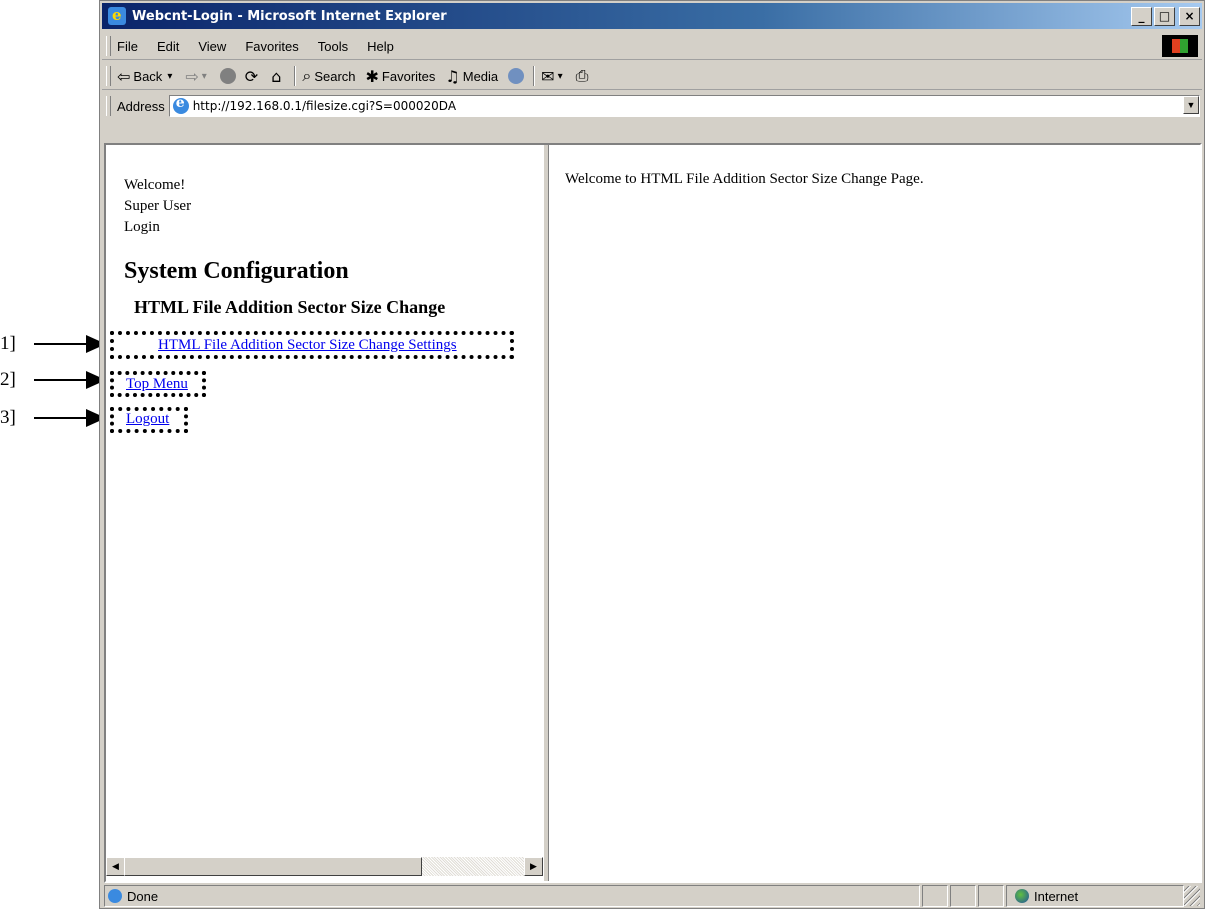 This screenshot has height=909, width=1208. I want to click on history-icon, so click(516, 76).